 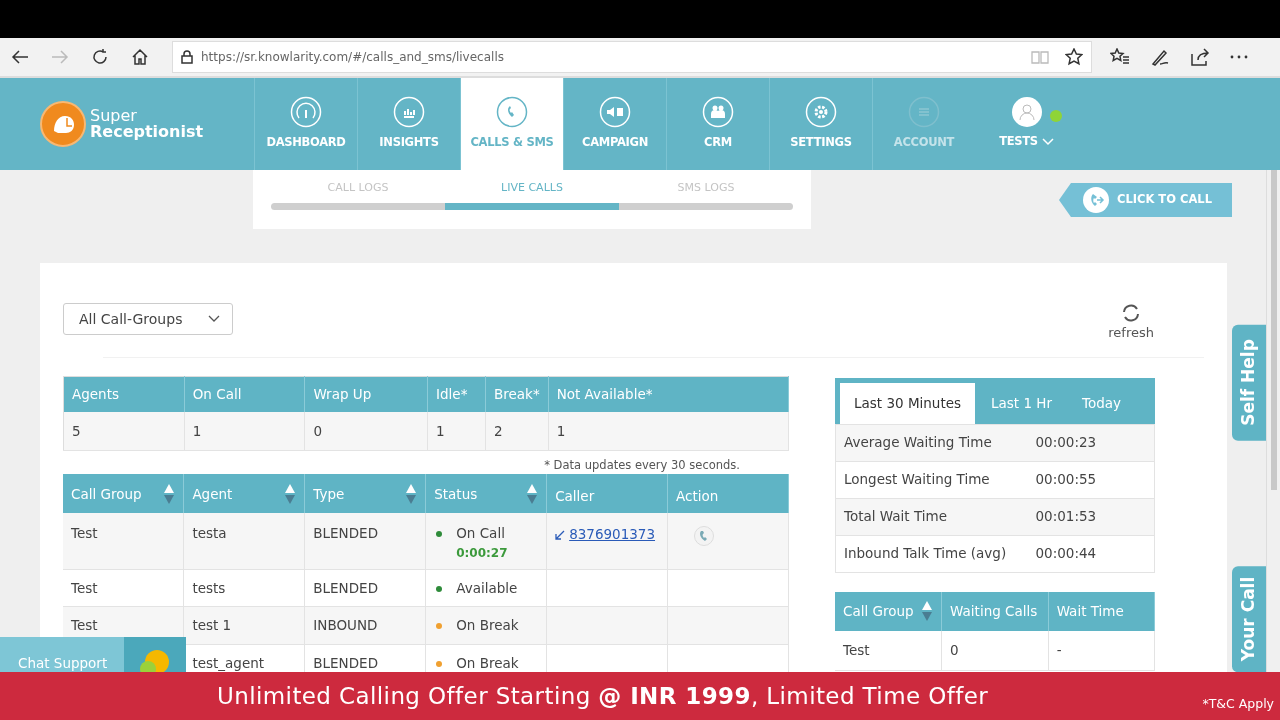 I want to click on stat-label: Inbound Talk Time (avg), so click(x=931, y=553).